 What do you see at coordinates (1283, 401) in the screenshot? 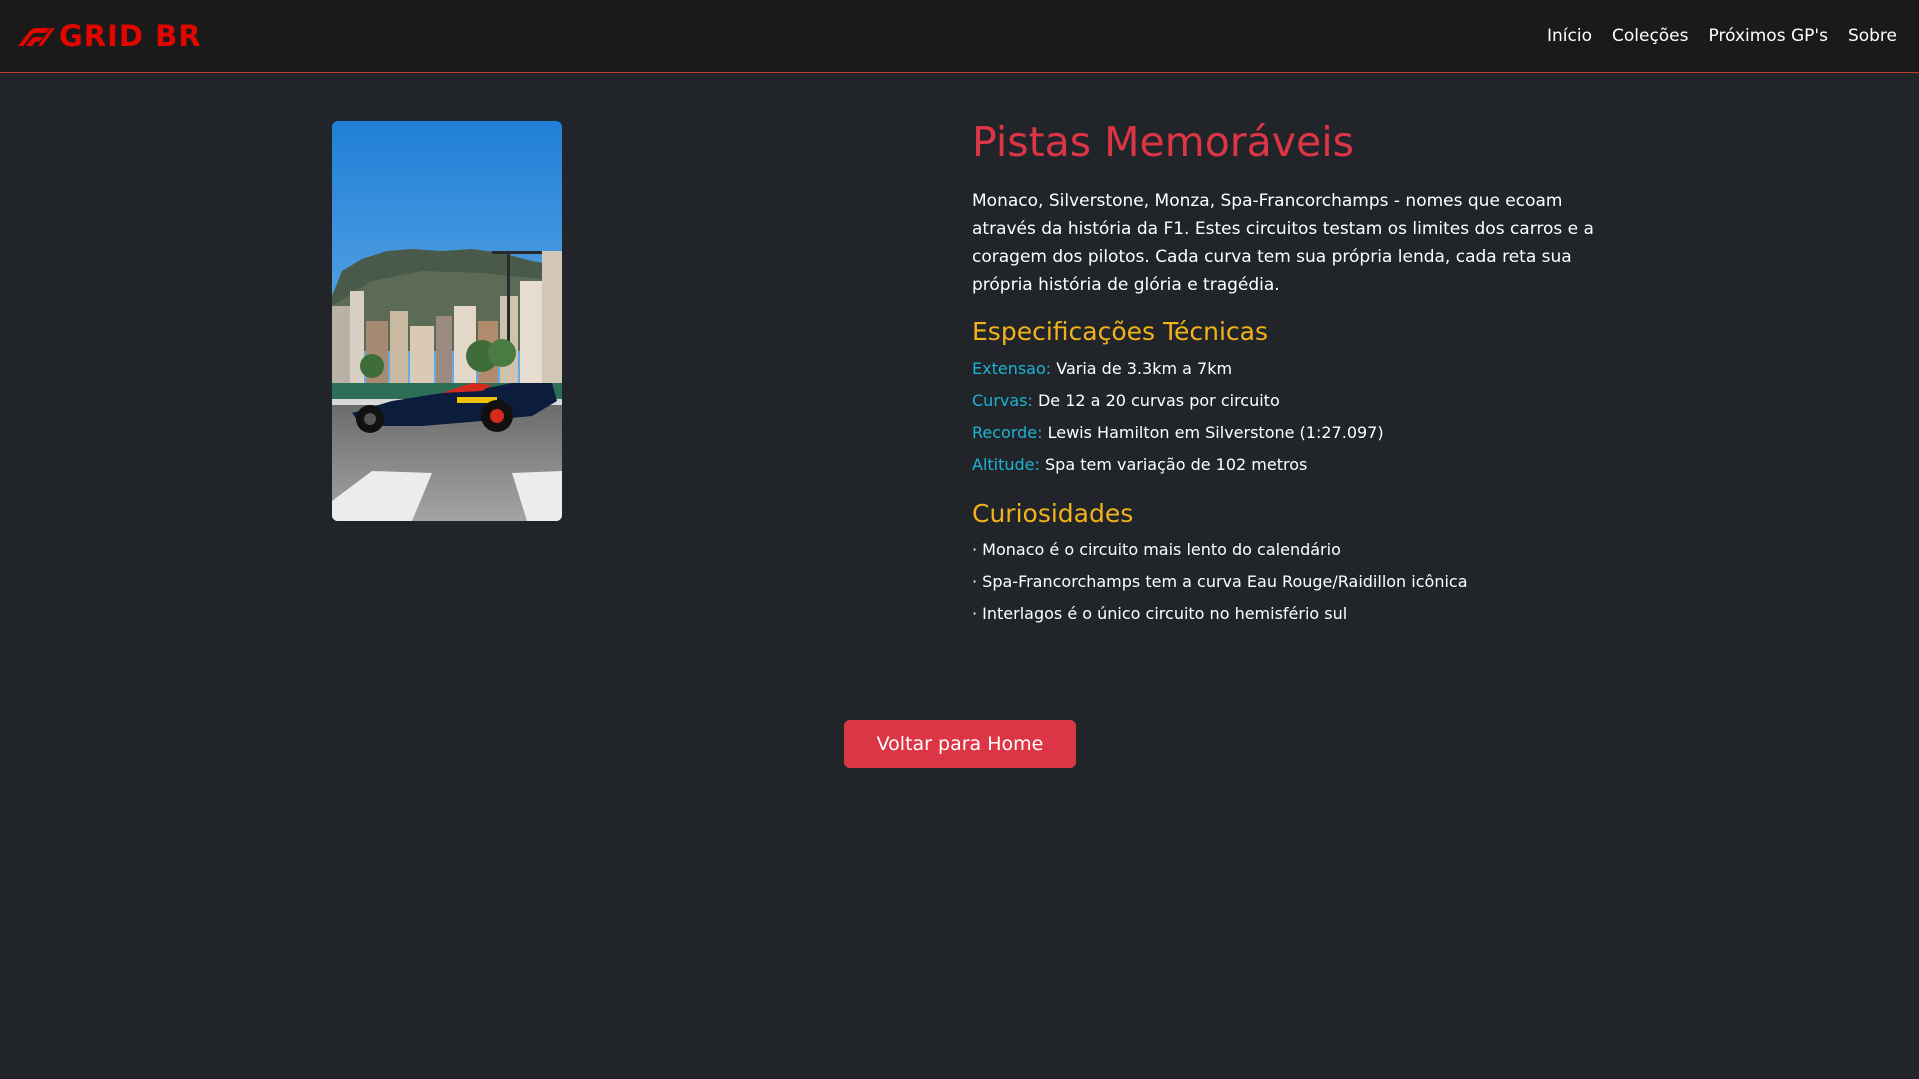
I see `spec-item-curvas: Curvas: De 12 a 20 curvas por circuito` at bounding box center [1283, 401].